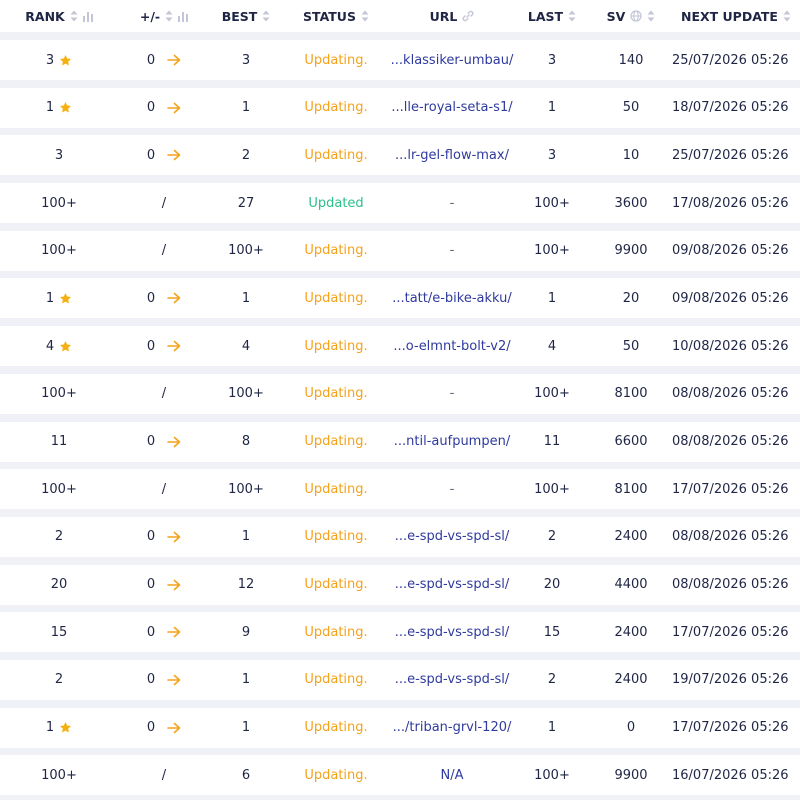 The width and height of the screenshot is (800, 800). I want to click on url-cell: ...ntil-aufpumpen/, so click(452, 441).